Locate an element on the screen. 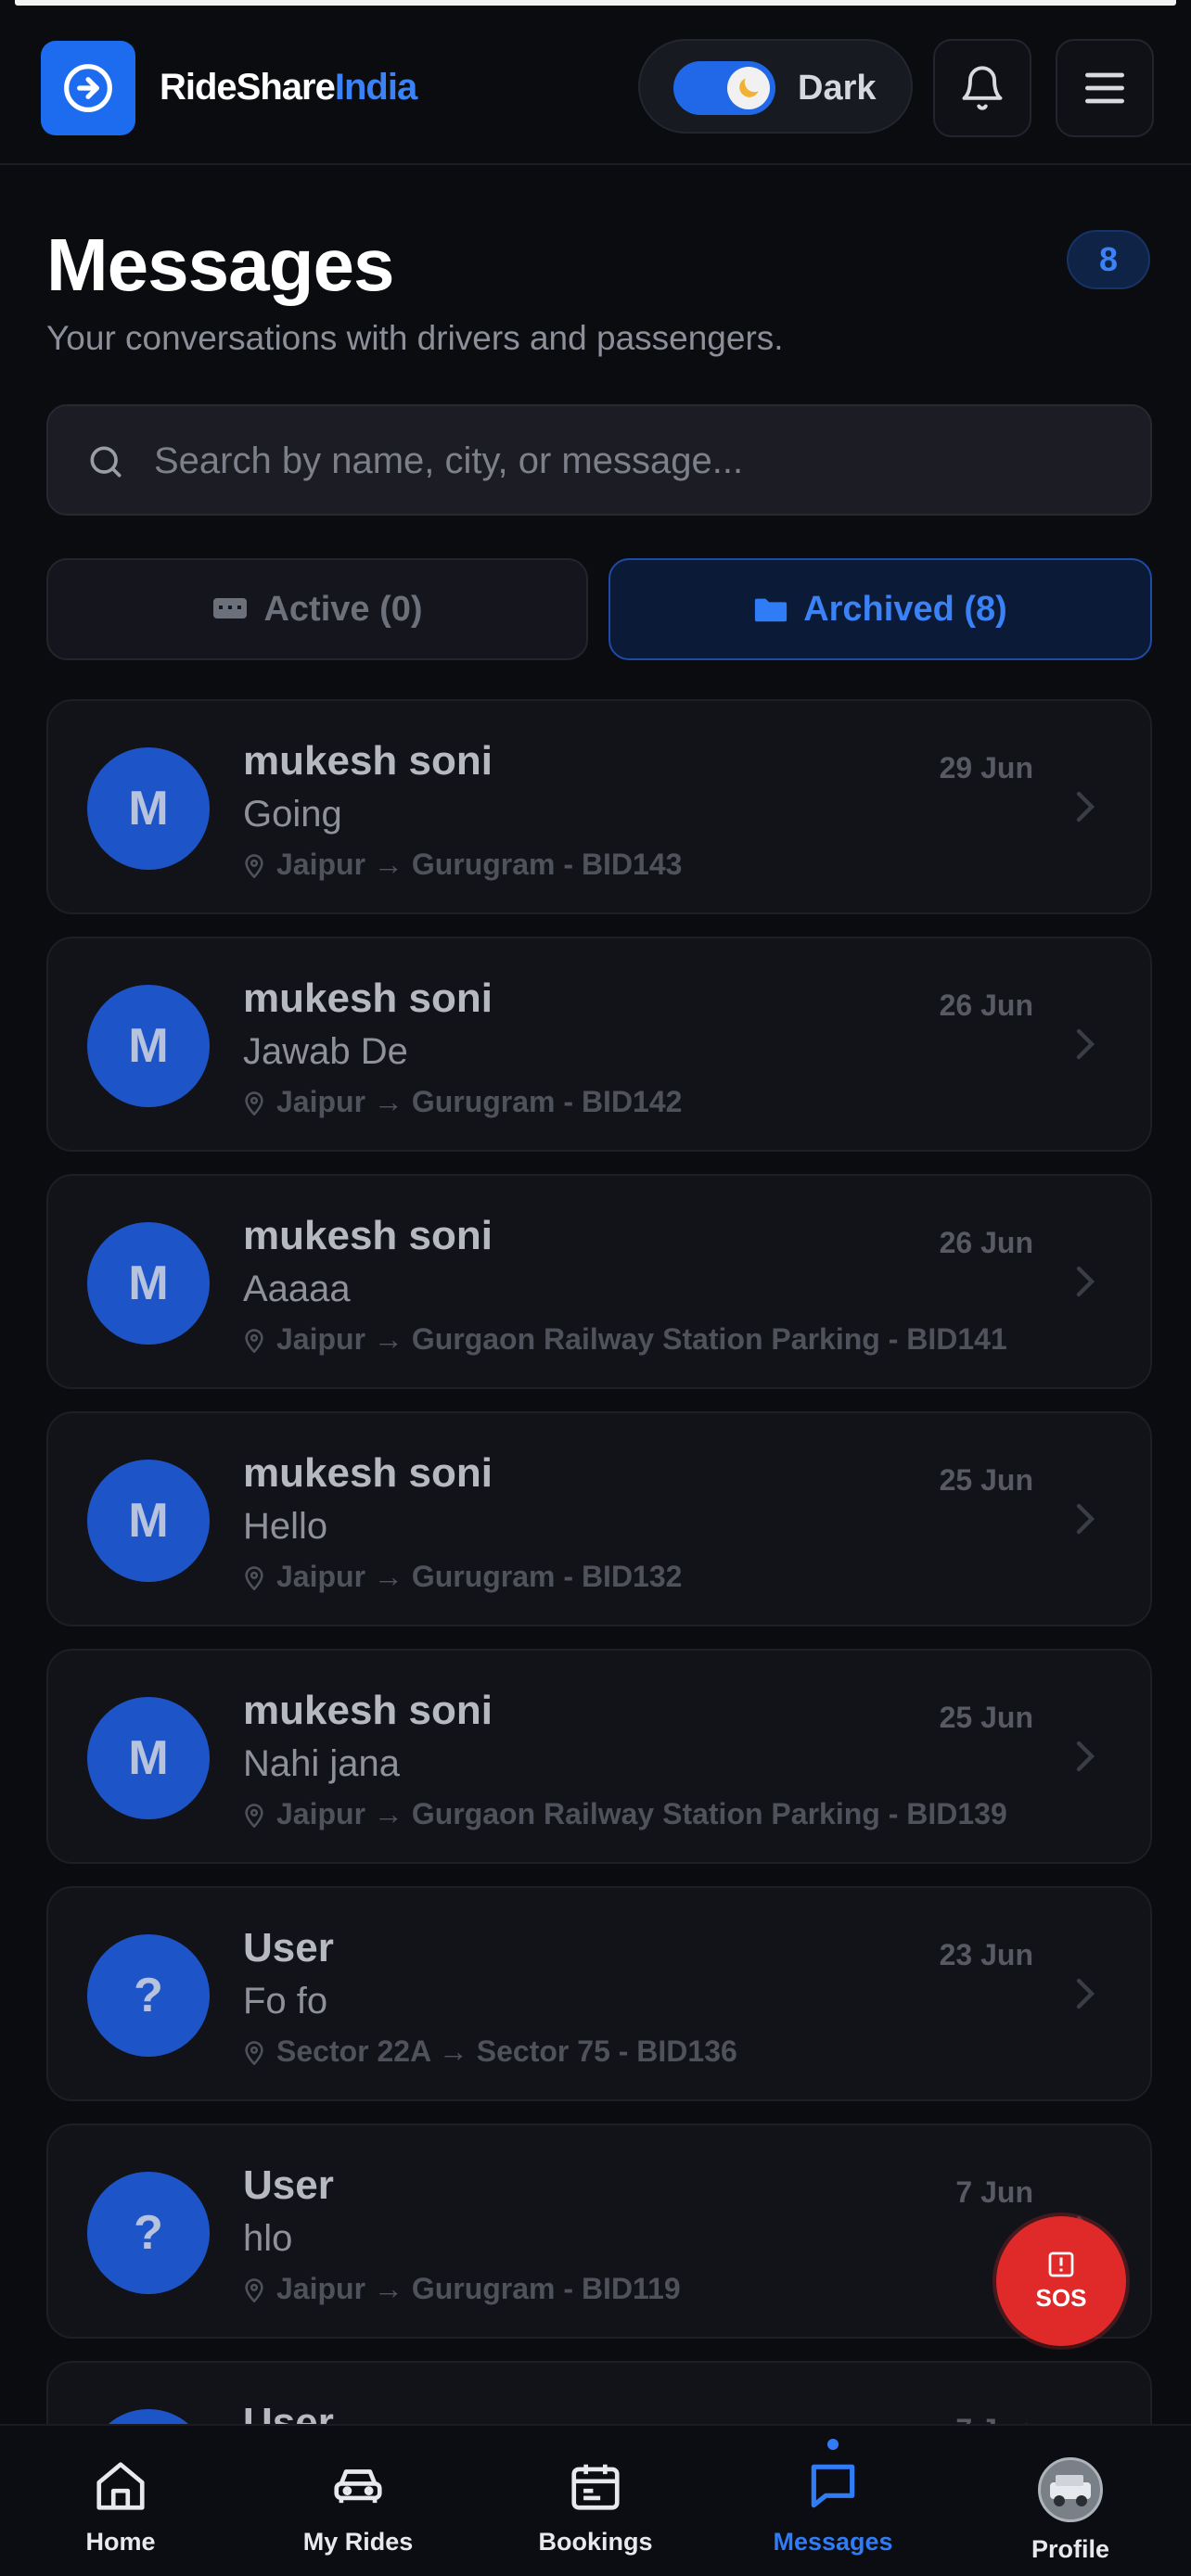 The height and width of the screenshot is (2576, 1191). conversation-count-badge: 8 is located at coordinates (1108, 259).